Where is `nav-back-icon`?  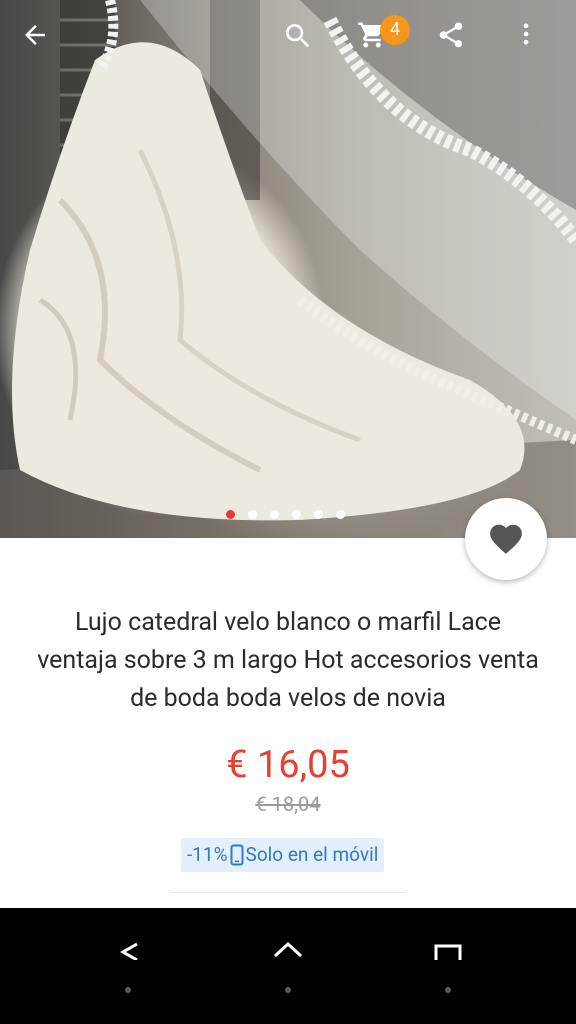
nav-back-icon is located at coordinates (128, 951).